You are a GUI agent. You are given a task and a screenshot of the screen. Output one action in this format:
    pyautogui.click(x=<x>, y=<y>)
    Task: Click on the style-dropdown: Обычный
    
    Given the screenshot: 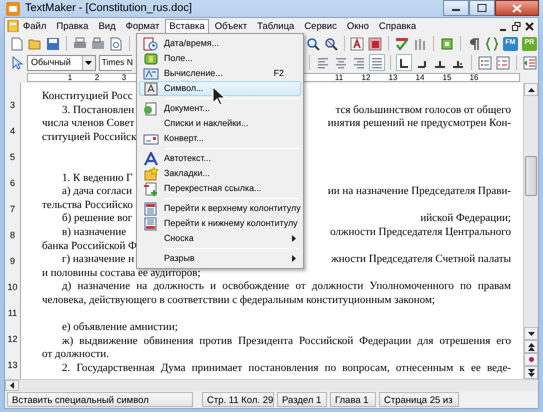 What is the action you would take?
    pyautogui.click(x=61, y=62)
    